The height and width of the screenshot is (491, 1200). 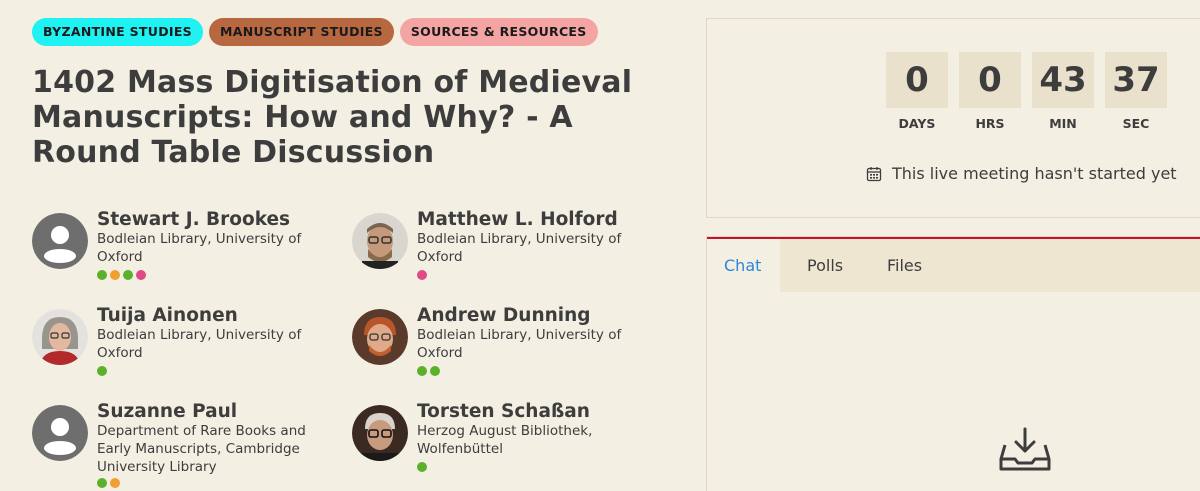 What do you see at coordinates (743, 265) in the screenshot?
I see `tab-chat: Chat` at bounding box center [743, 265].